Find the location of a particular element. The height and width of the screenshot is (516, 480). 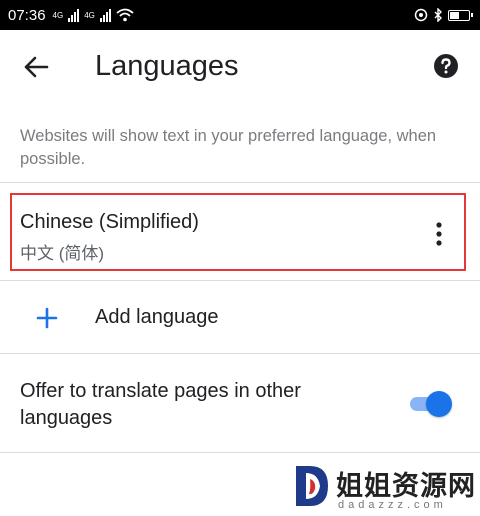

translate-toggle is located at coordinates (430, 404).